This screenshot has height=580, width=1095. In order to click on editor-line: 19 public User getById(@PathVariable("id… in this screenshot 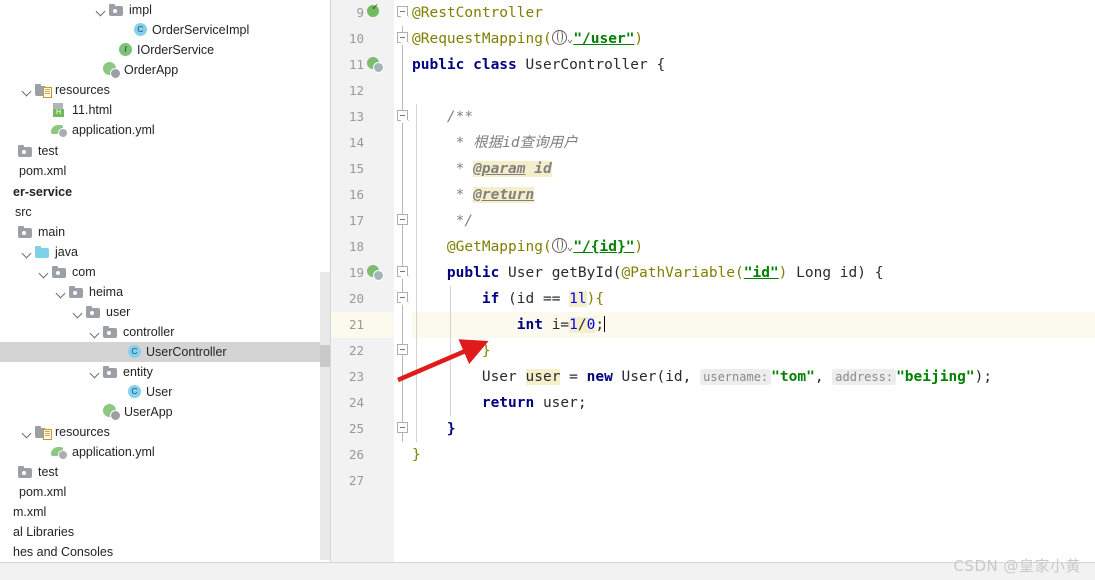, I will do `click(713, 273)`.